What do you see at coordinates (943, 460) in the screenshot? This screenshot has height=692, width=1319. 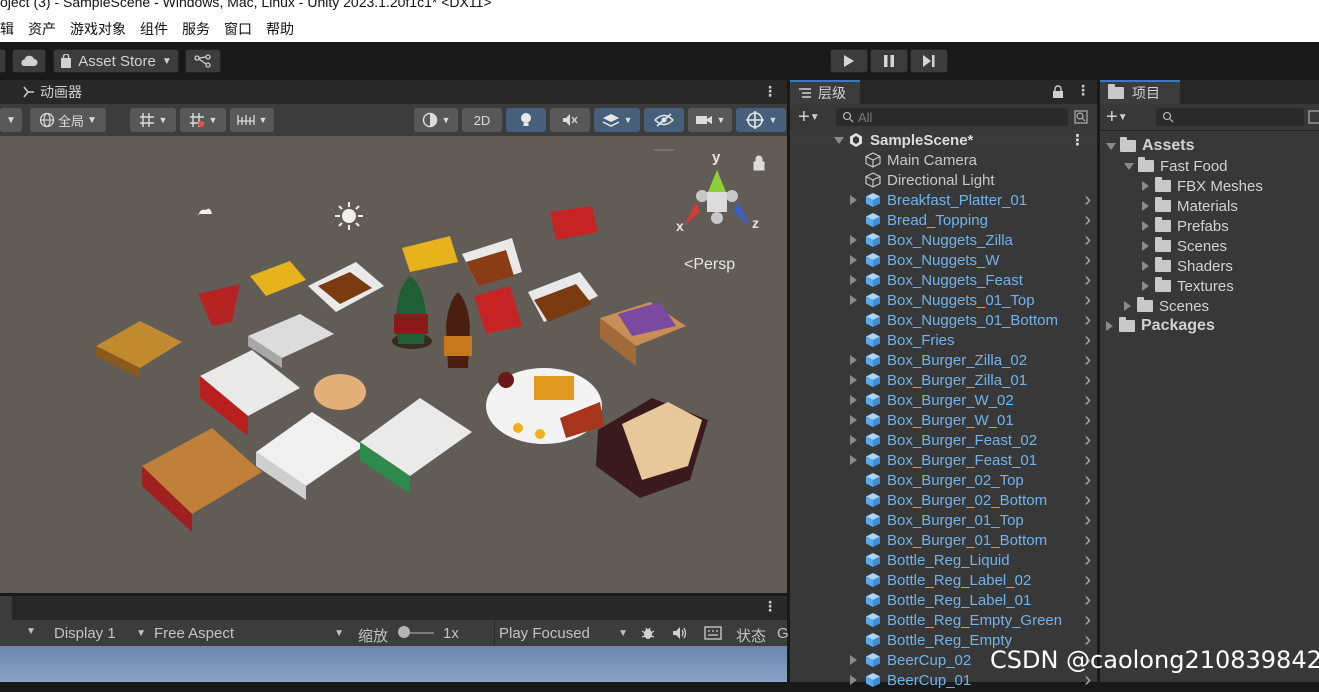 I see `hierarchy-item: Box_Burger_Feast_01 ›` at bounding box center [943, 460].